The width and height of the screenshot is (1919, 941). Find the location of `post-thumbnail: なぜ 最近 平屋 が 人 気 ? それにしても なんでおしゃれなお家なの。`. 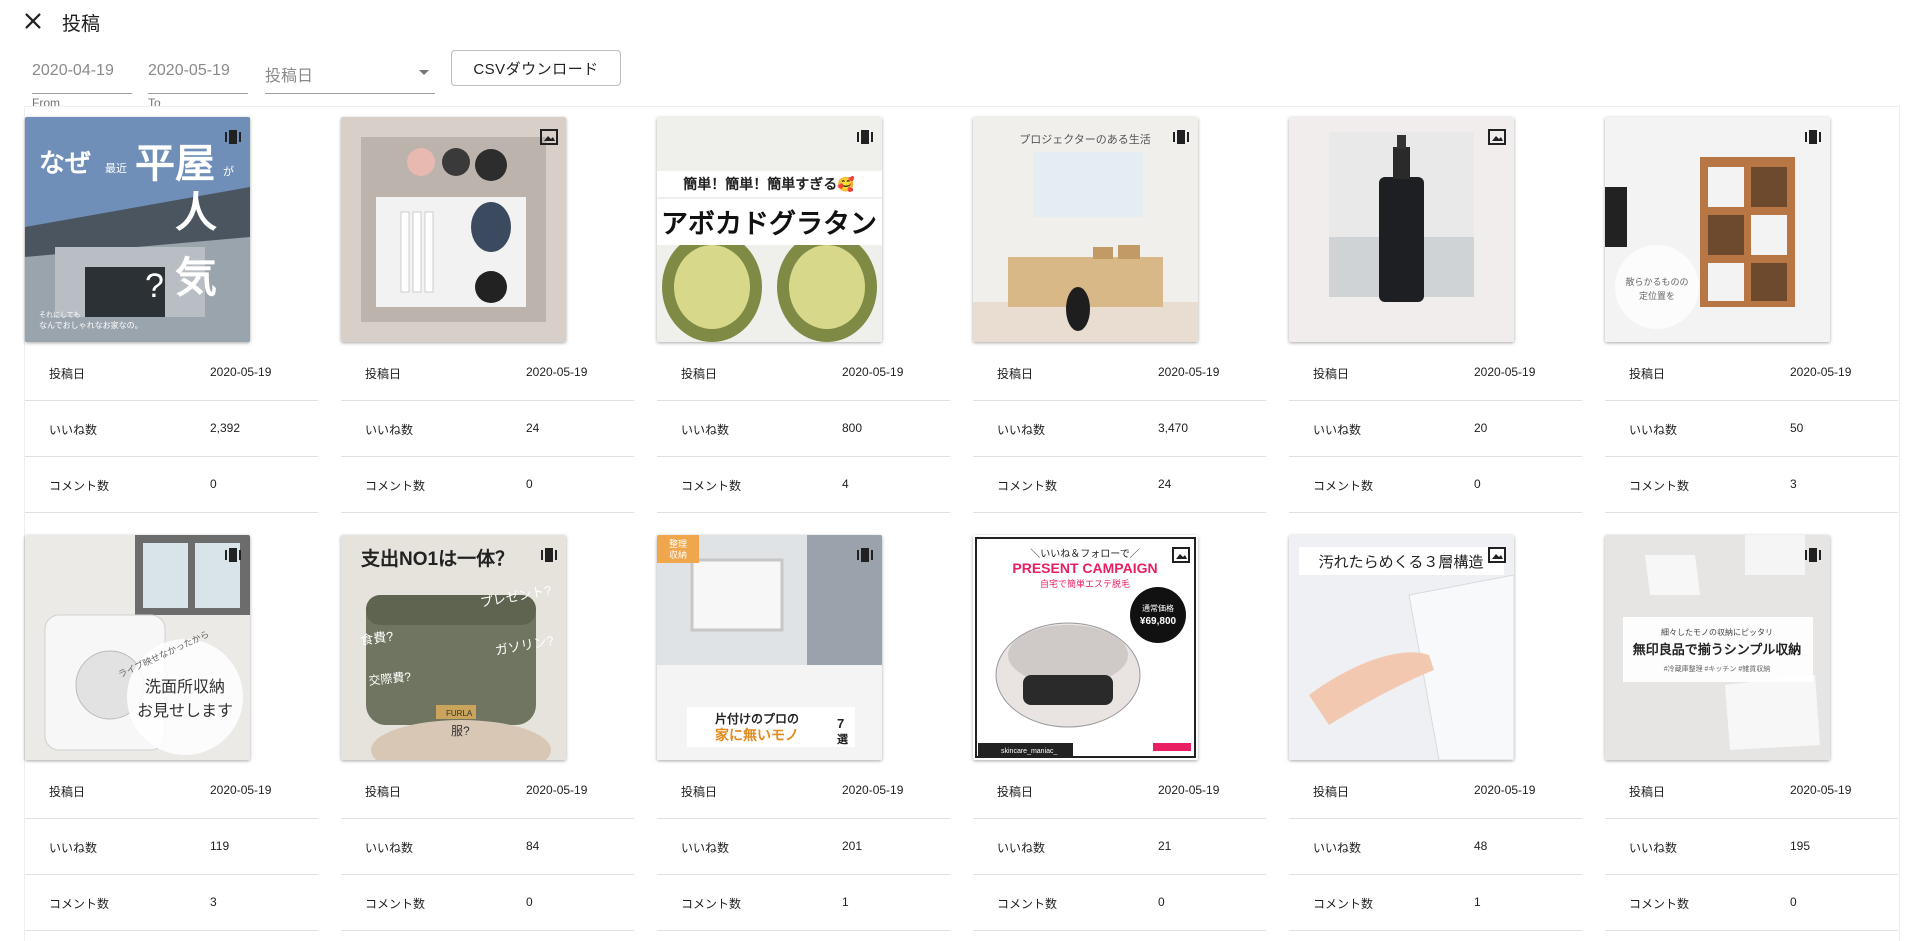

post-thumbnail: なぜ 最近 平屋 が 人 気 ? それにしても なんでおしゃれなお家なの。 is located at coordinates (137, 229).